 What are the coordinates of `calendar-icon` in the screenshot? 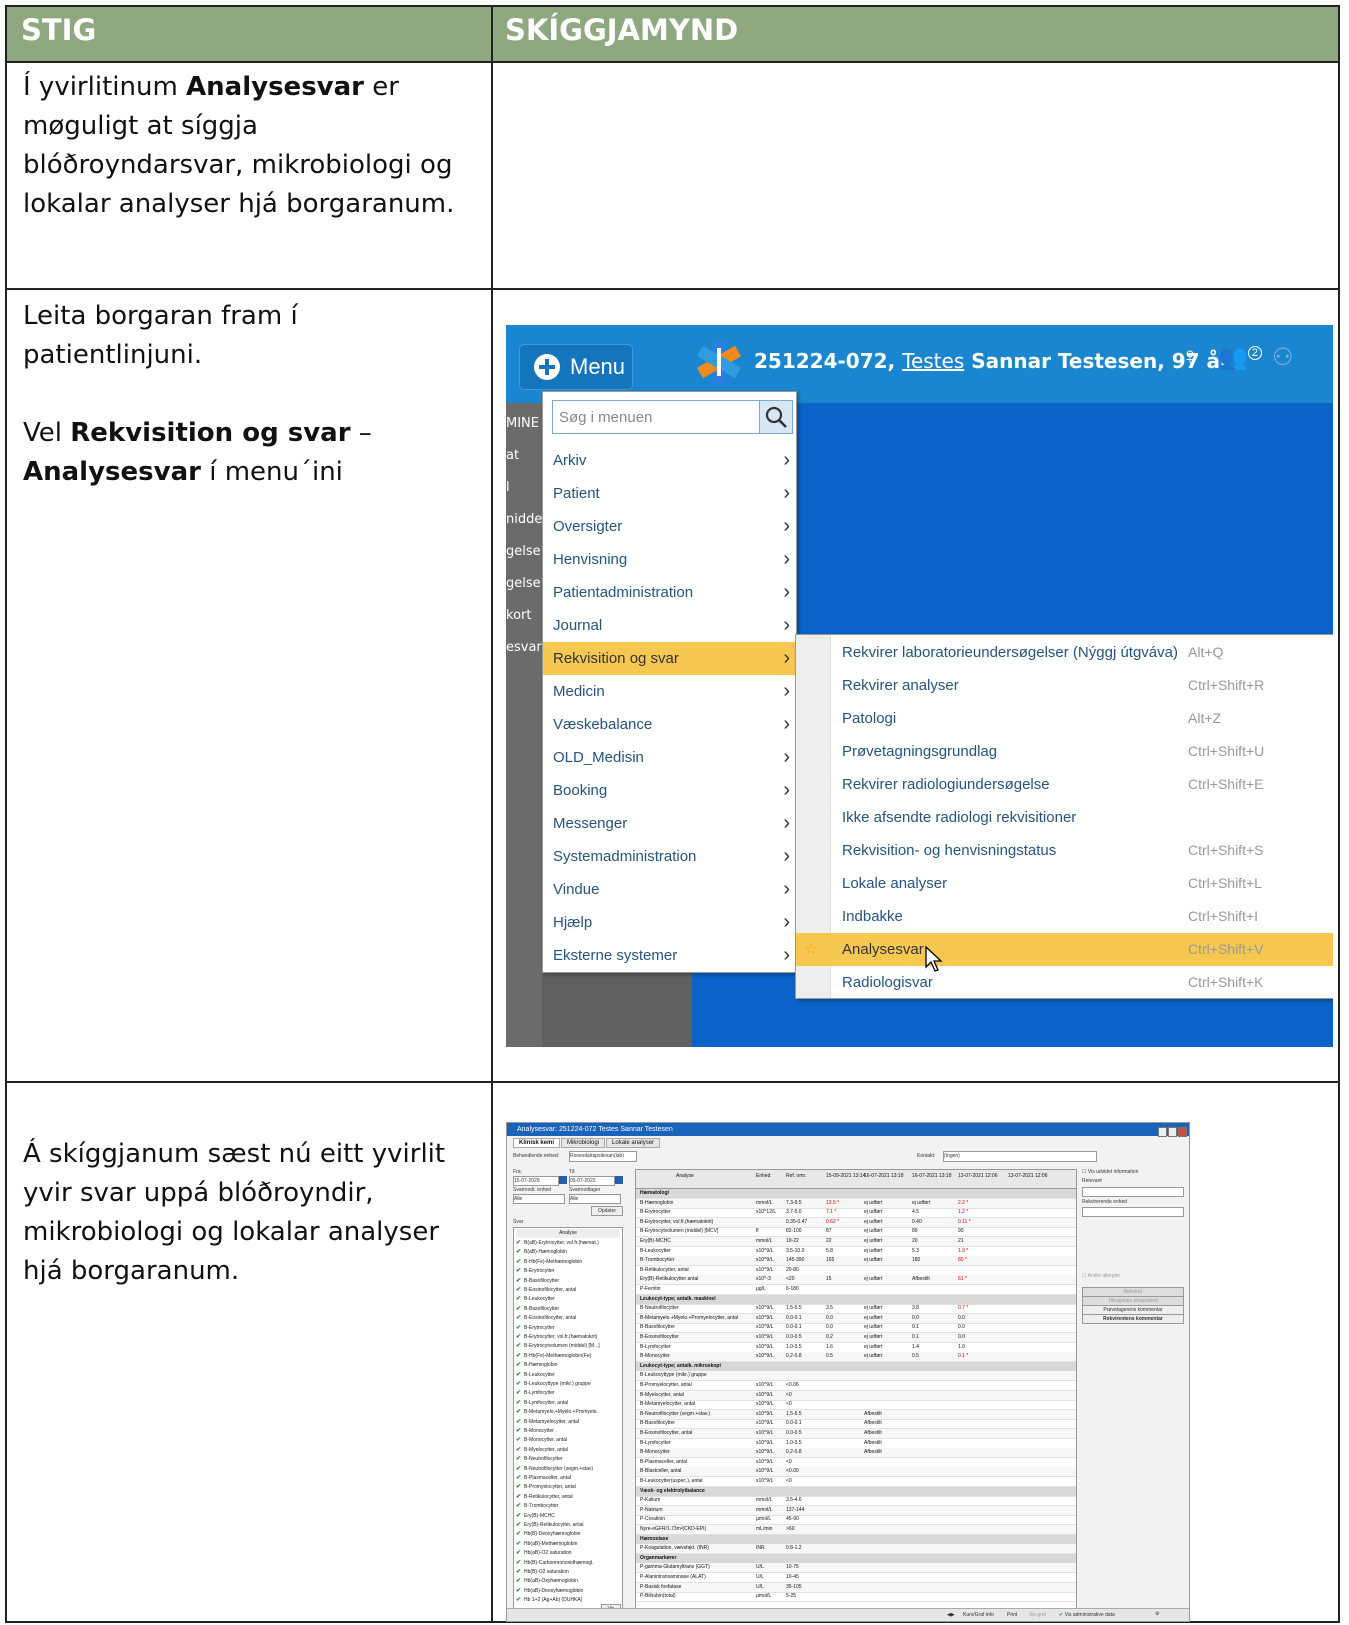 It's located at (619, 1180).